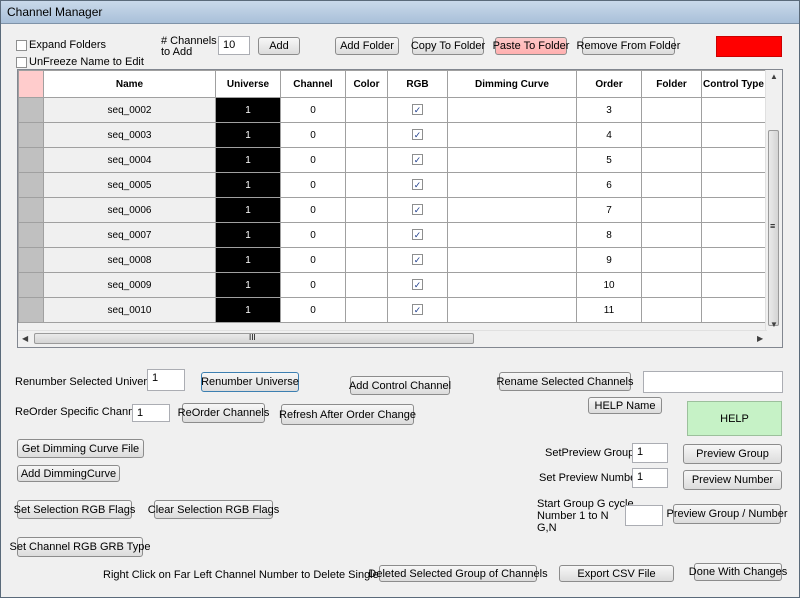 This screenshot has width=800, height=598. I want to click on grid-vertical-scrollbar: ▲ ≡ ▼, so click(773, 201).